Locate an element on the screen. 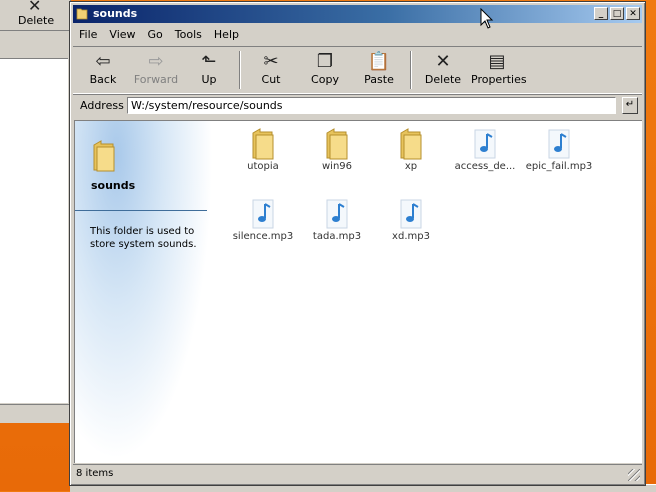  audio-file-item: tada.mp3 is located at coordinates (337, 218).